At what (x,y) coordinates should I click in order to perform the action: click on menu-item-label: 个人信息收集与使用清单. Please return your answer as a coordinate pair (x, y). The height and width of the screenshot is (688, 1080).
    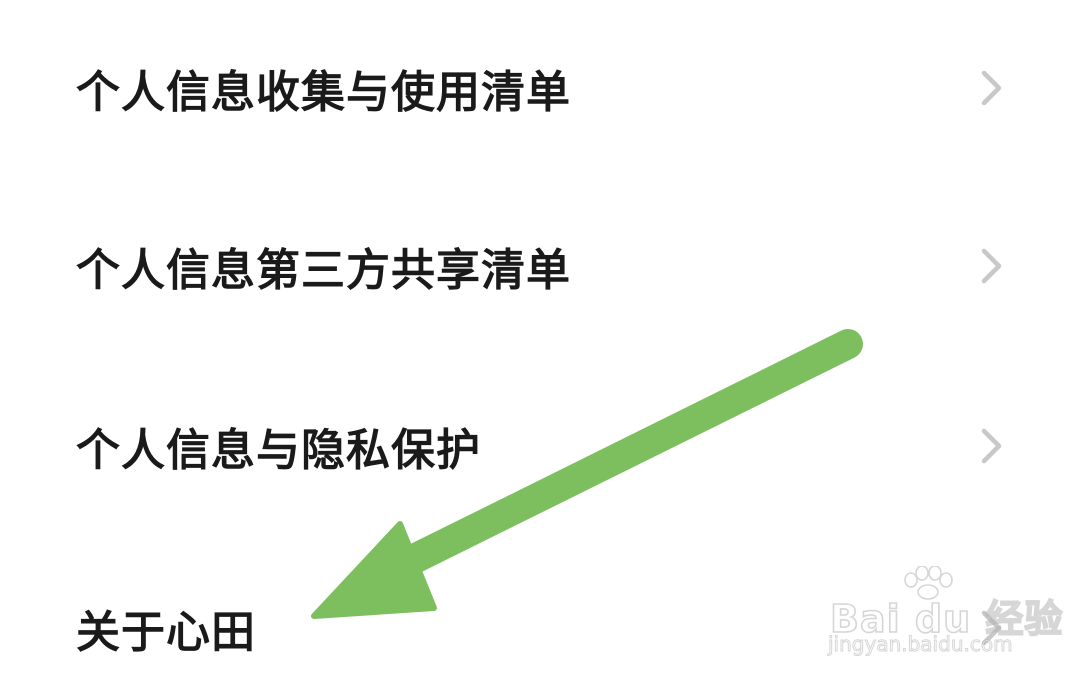
    Looking at the image, I should click on (323, 92).